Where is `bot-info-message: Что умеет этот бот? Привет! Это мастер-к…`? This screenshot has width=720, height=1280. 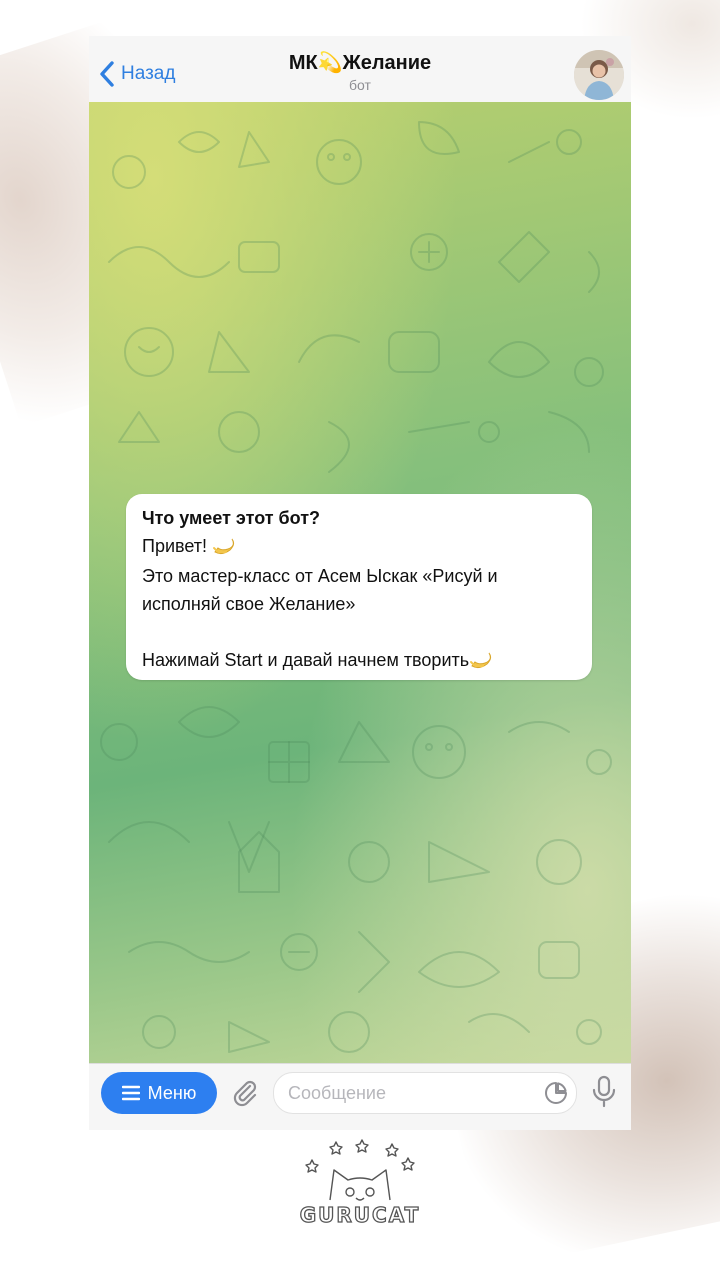 bot-info-message: Что умеет этот бот? Привет! Это мастер-к… is located at coordinates (359, 587).